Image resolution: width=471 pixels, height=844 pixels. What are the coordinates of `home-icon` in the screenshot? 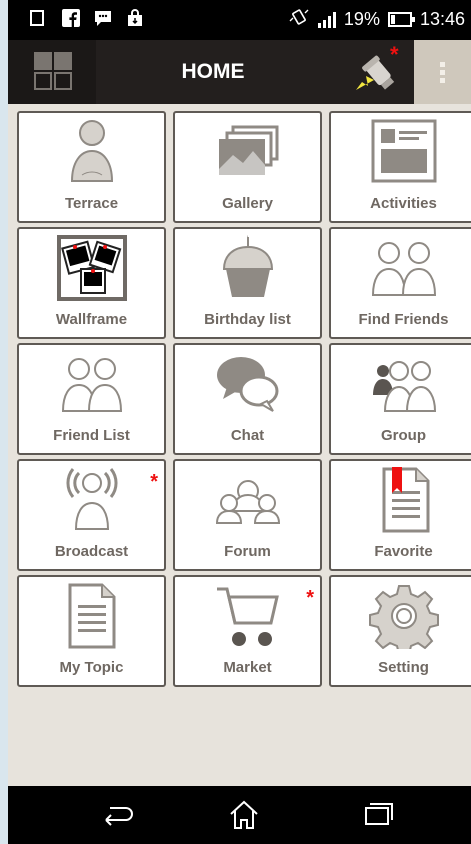 It's located at (244, 815).